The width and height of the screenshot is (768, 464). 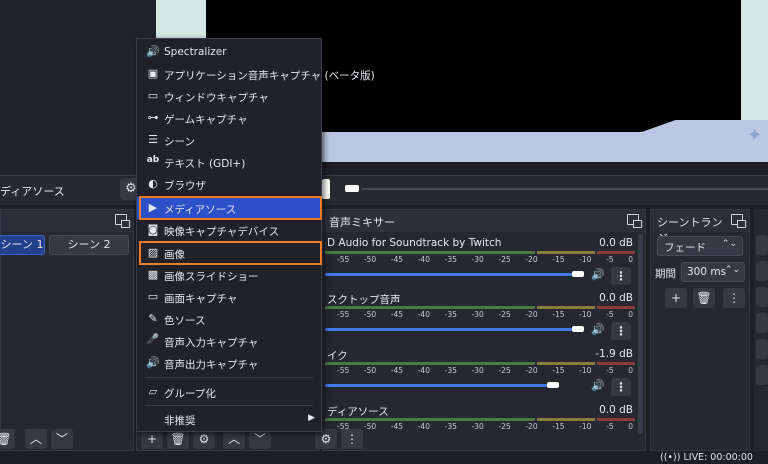 I want to click on brush-icon: ✎, so click(x=153, y=318).